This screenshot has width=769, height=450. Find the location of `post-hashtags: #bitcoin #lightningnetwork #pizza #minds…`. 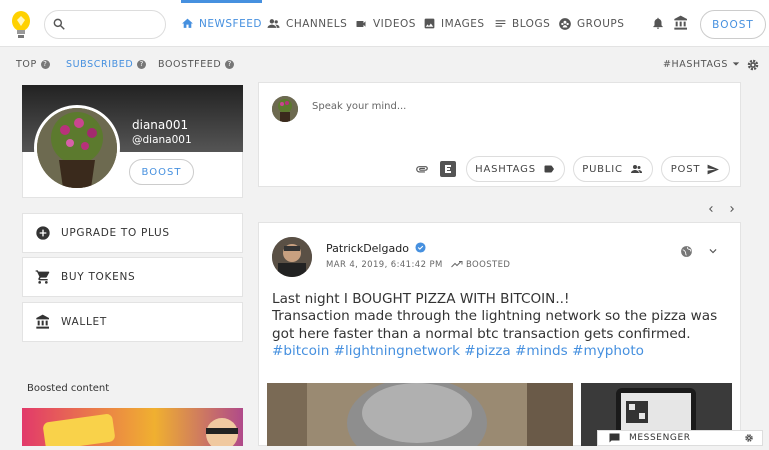

post-hashtags: #bitcoin #lightningnetwork #pizza #minds… is located at coordinates (502, 351).